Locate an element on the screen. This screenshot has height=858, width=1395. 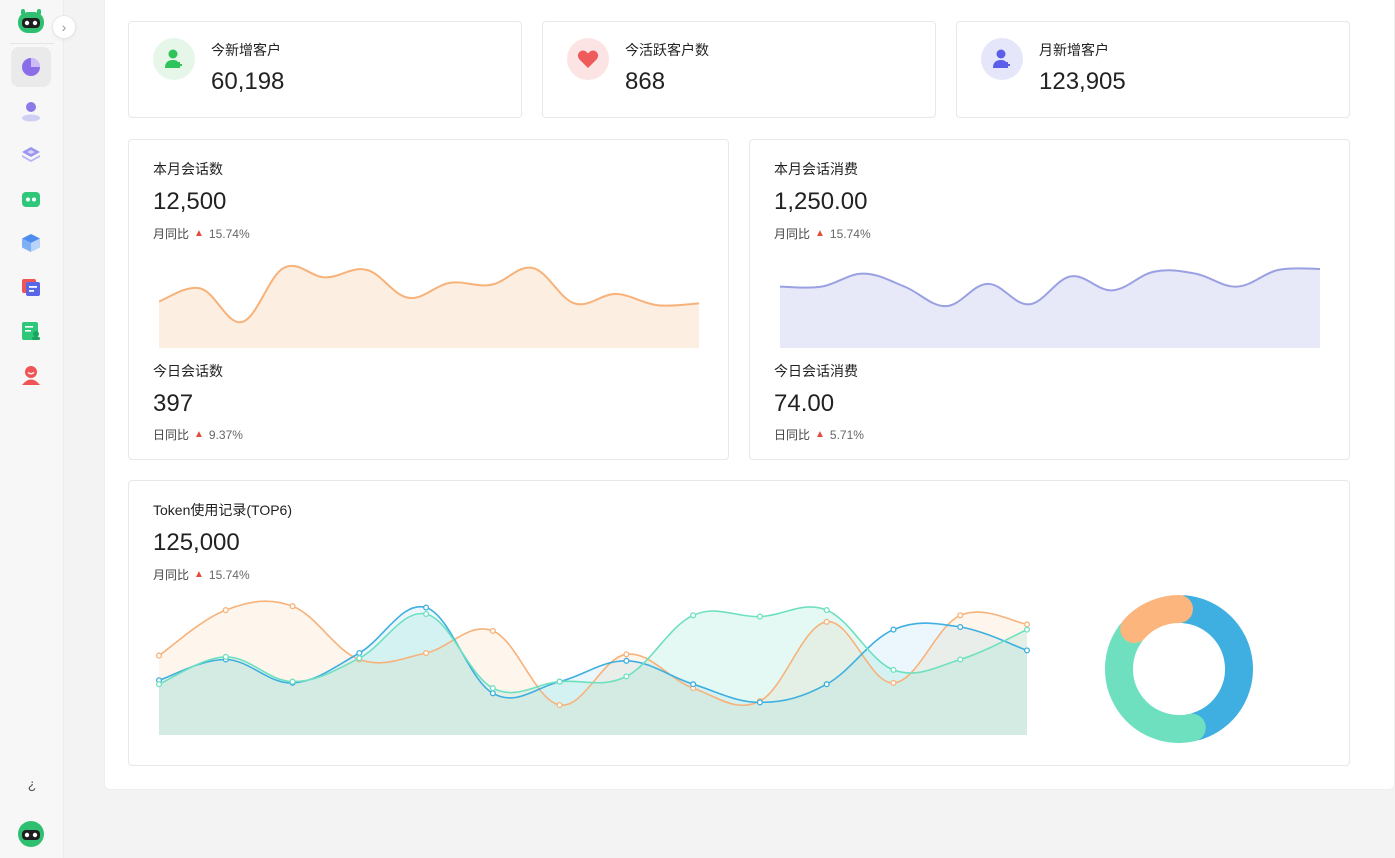
sidebar-item-conversations is located at coordinates (31, 287).